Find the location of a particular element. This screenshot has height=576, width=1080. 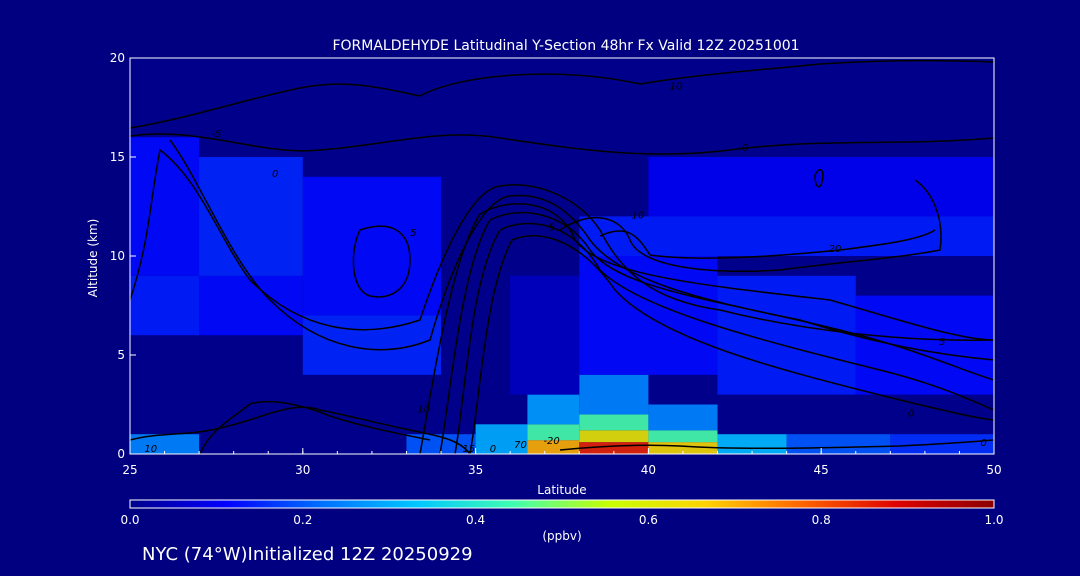

y-tick-label: 15 is located at coordinates (117, 157).